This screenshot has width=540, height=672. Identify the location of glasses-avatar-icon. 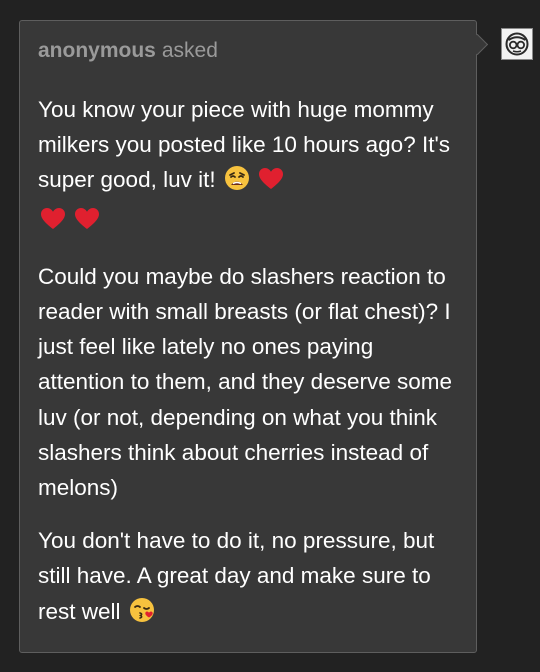
(517, 44).